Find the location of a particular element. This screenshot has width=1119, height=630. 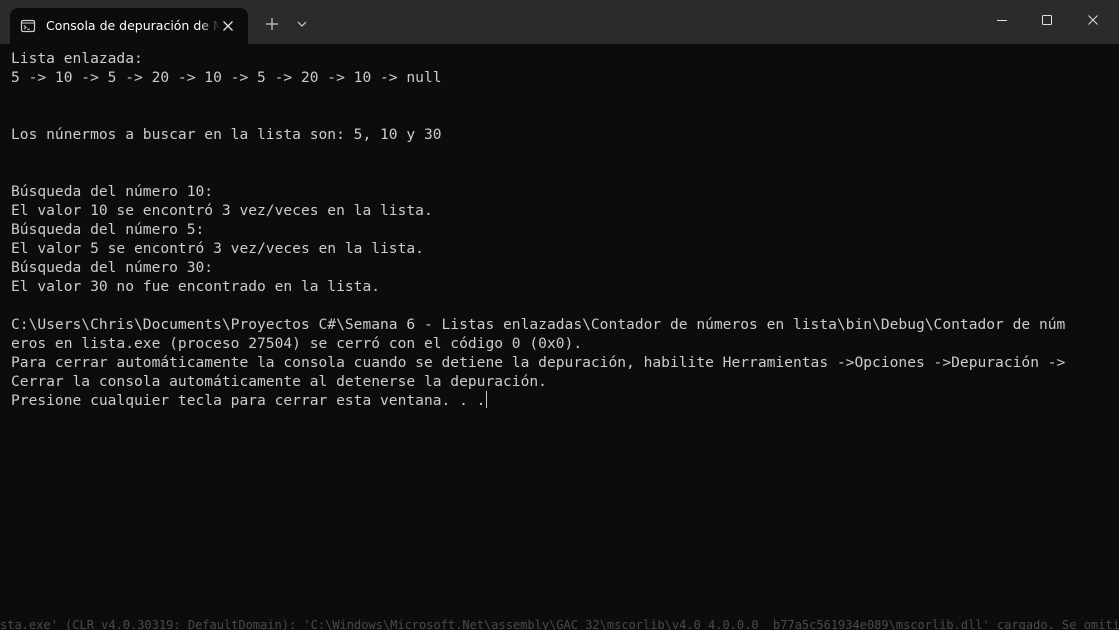

maximize-icon is located at coordinates (1047, 20).